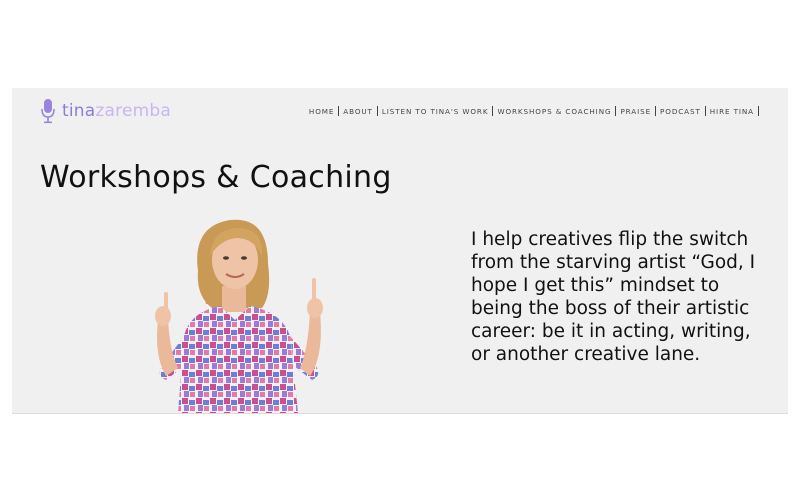 The height and width of the screenshot is (480, 800). I want to click on nav-home: HOME, so click(321, 111).